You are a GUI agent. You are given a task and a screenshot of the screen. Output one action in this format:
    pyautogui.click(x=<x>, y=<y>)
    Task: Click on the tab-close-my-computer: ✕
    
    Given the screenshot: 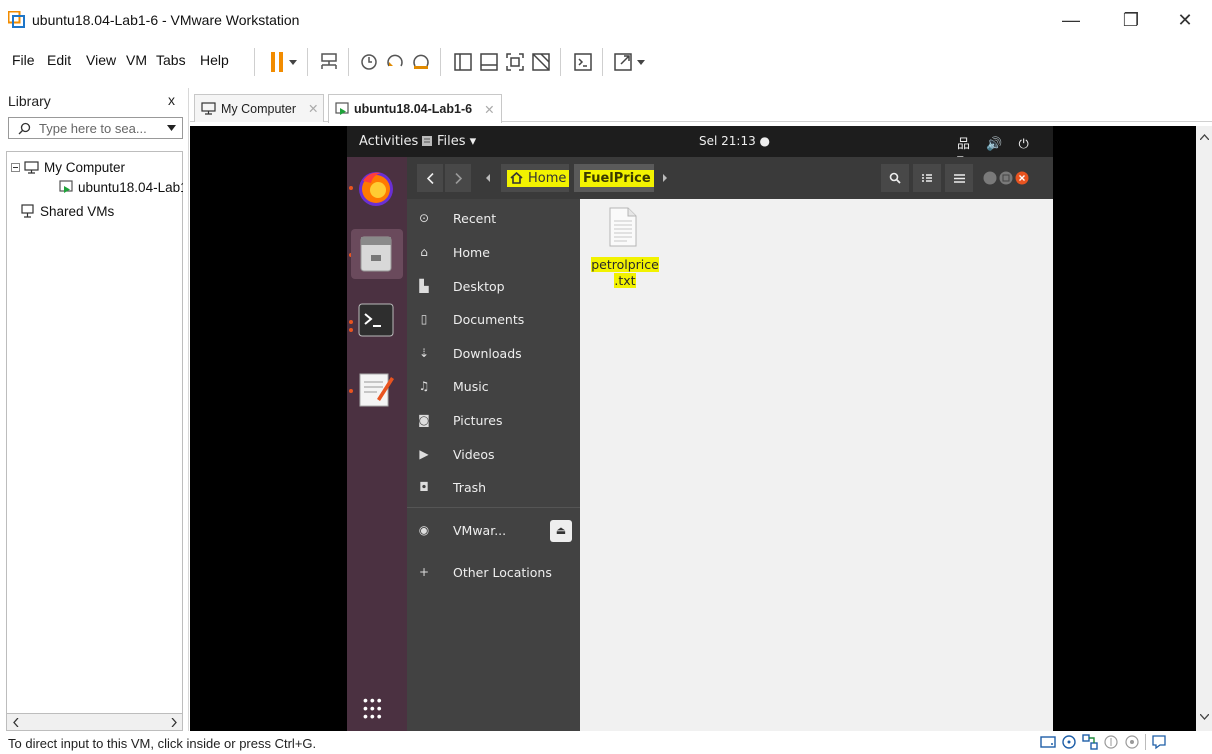 What is the action you would take?
    pyautogui.click(x=313, y=108)
    